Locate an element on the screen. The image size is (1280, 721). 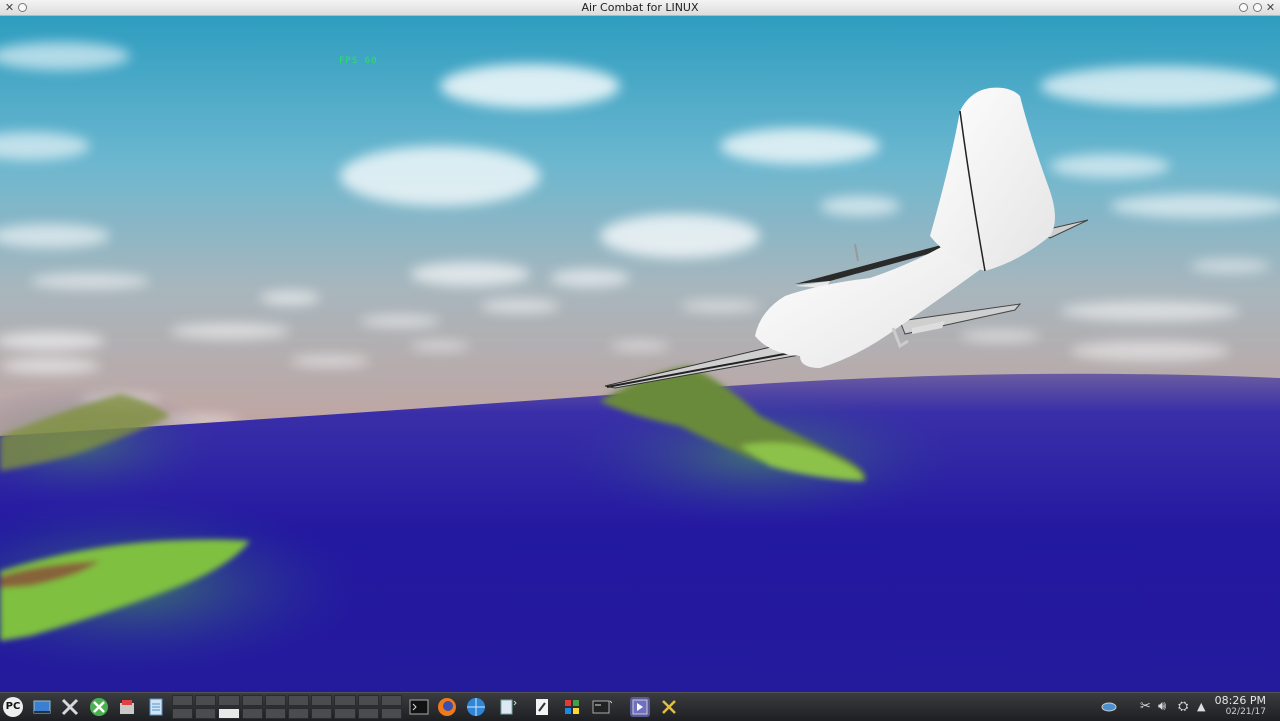
fps-counter: FPS 60 is located at coordinates (358, 61).